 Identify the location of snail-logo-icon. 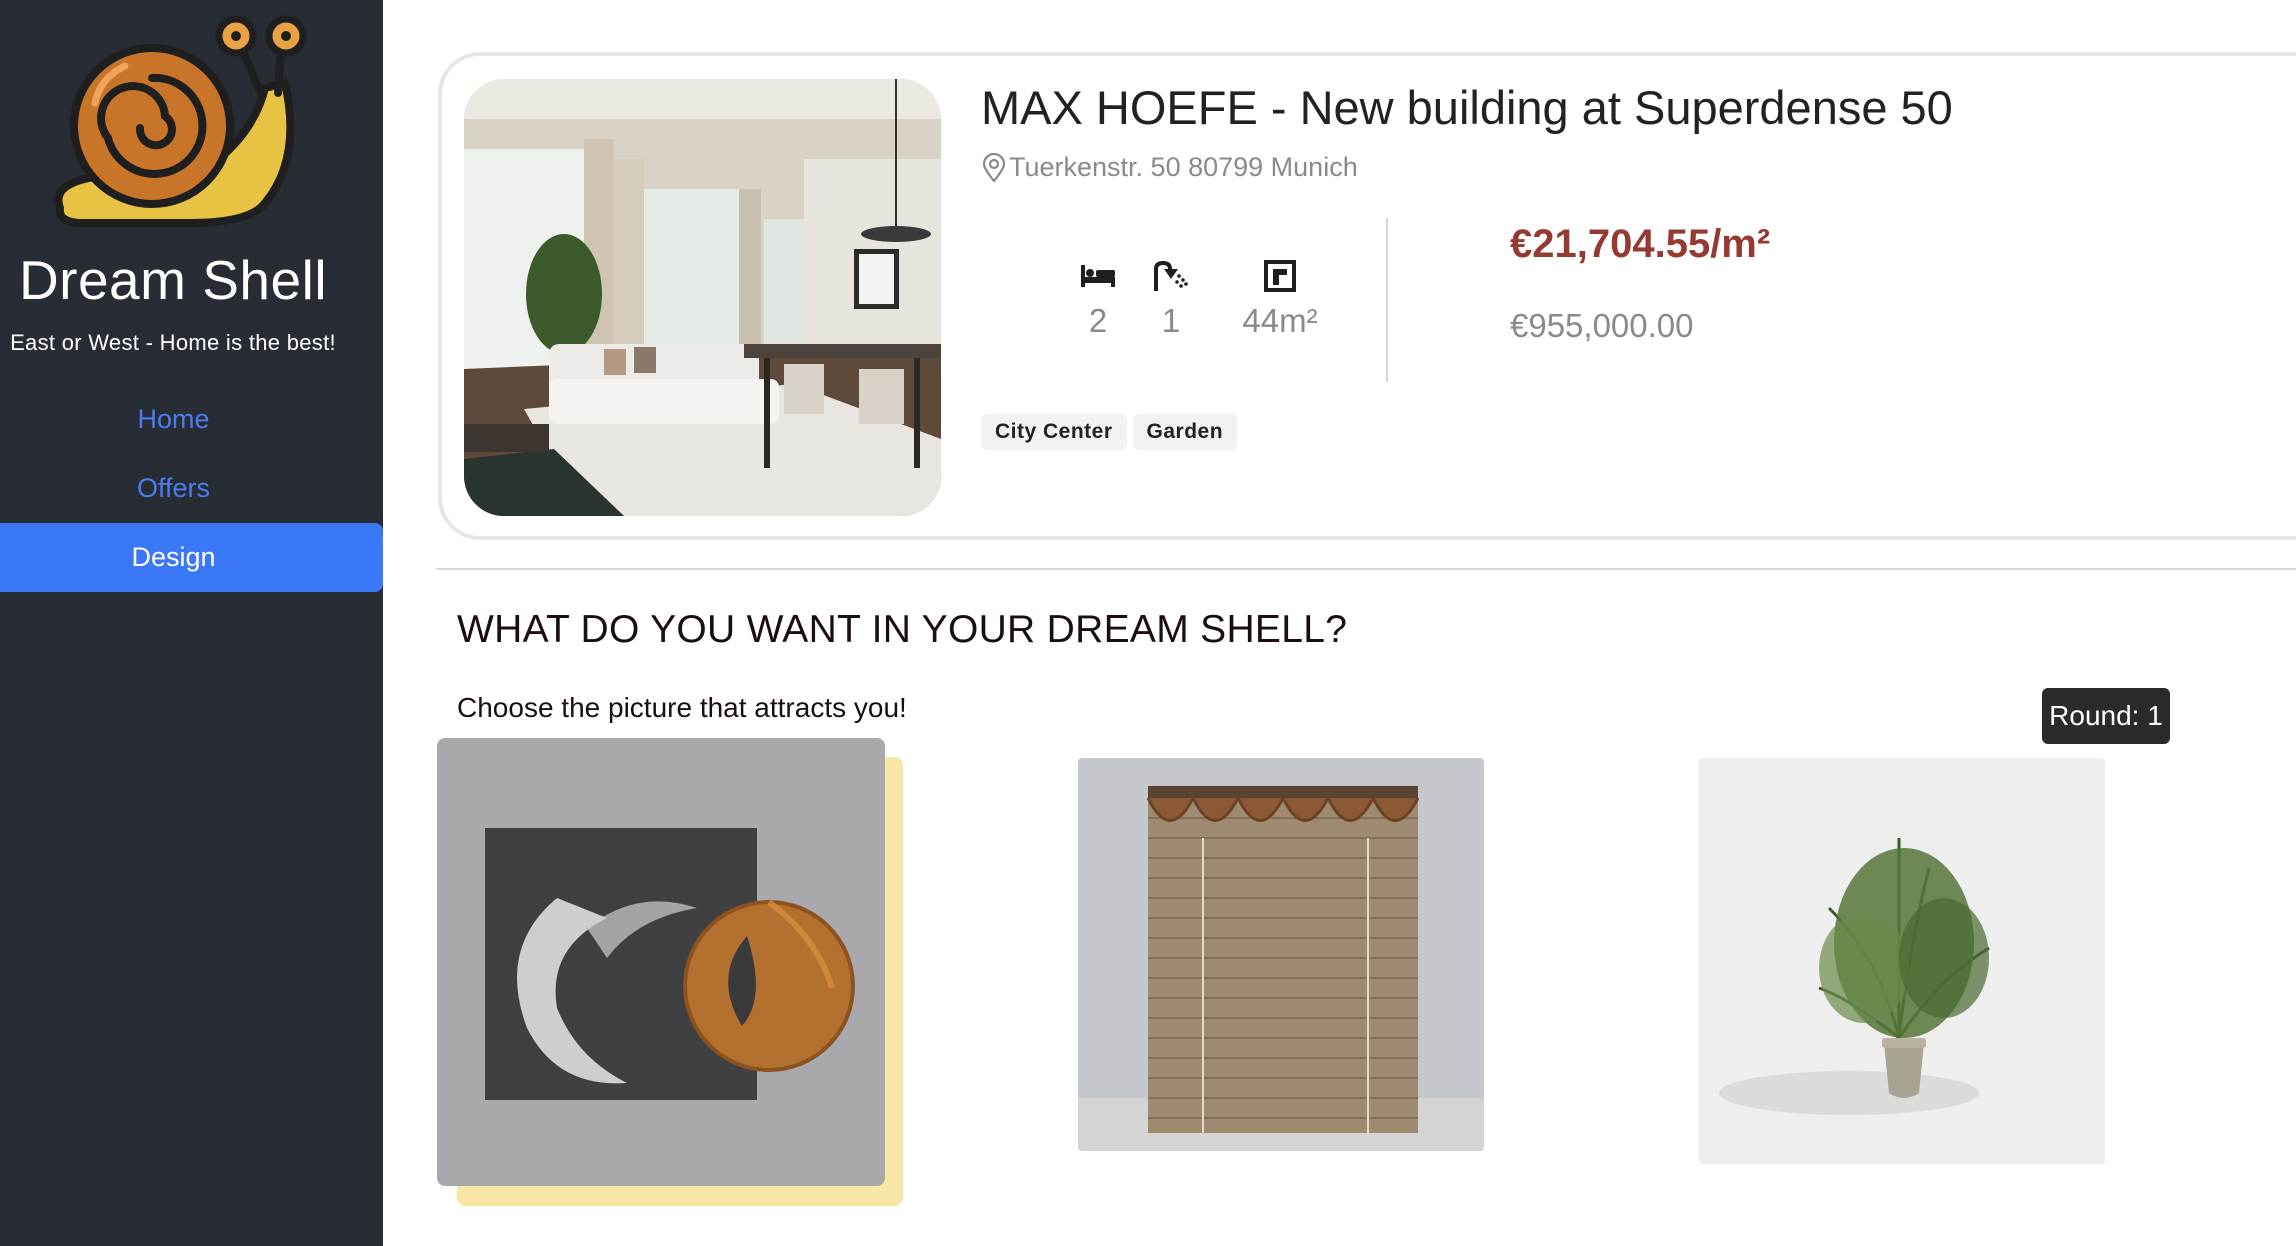
(175, 120).